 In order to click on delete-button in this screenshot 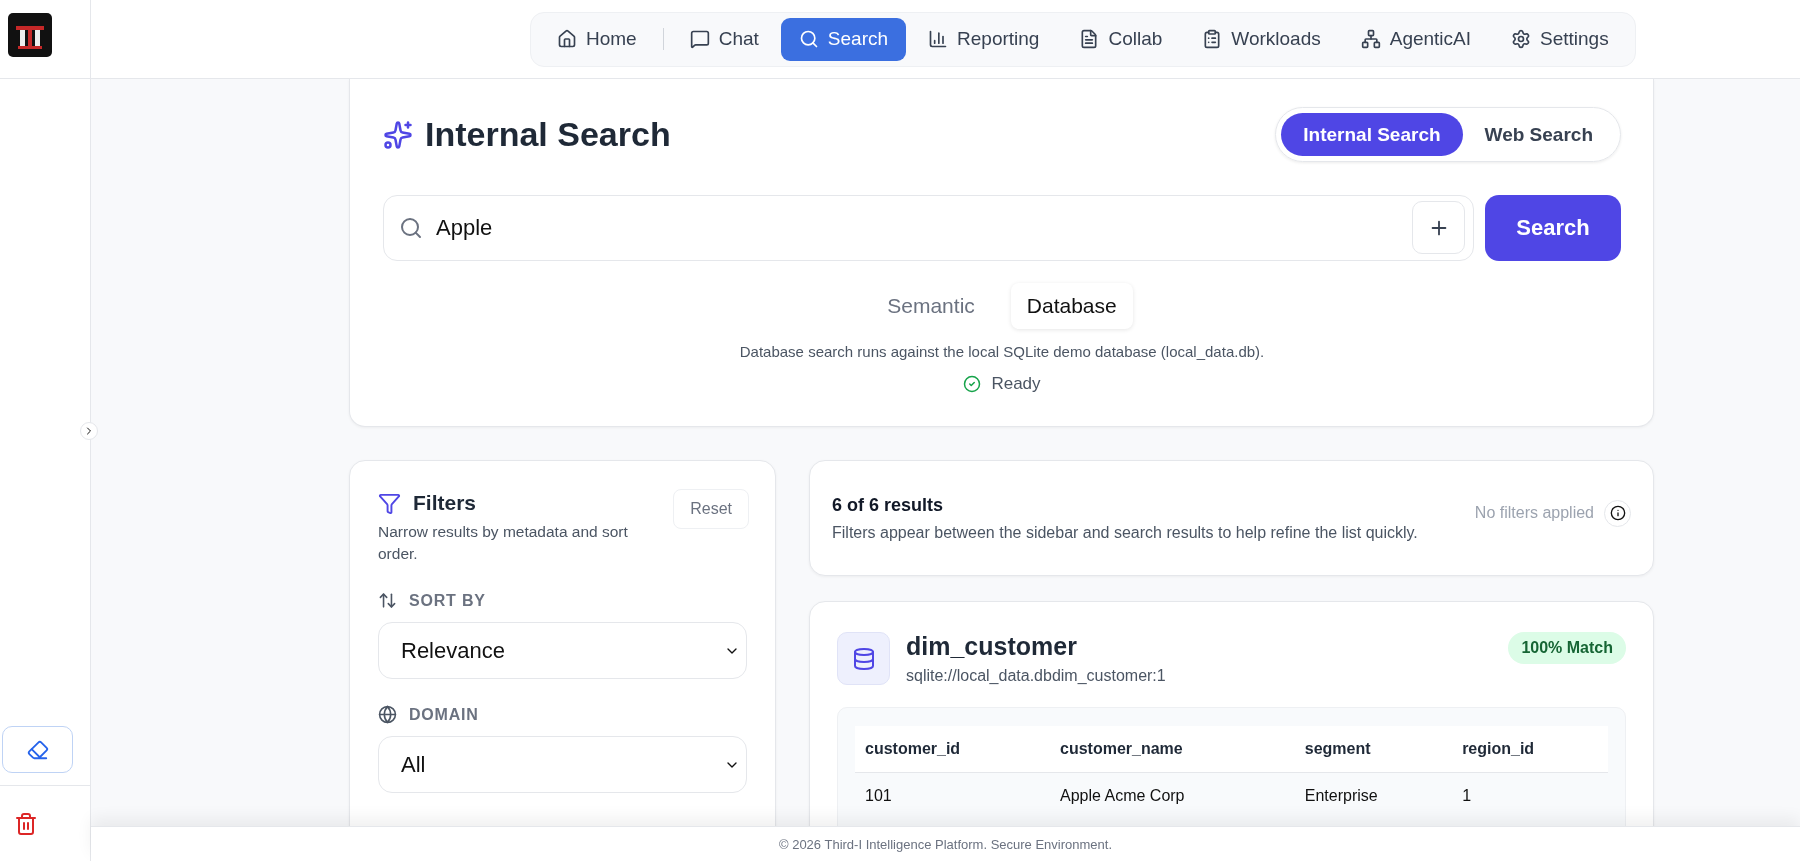, I will do `click(26, 823)`.